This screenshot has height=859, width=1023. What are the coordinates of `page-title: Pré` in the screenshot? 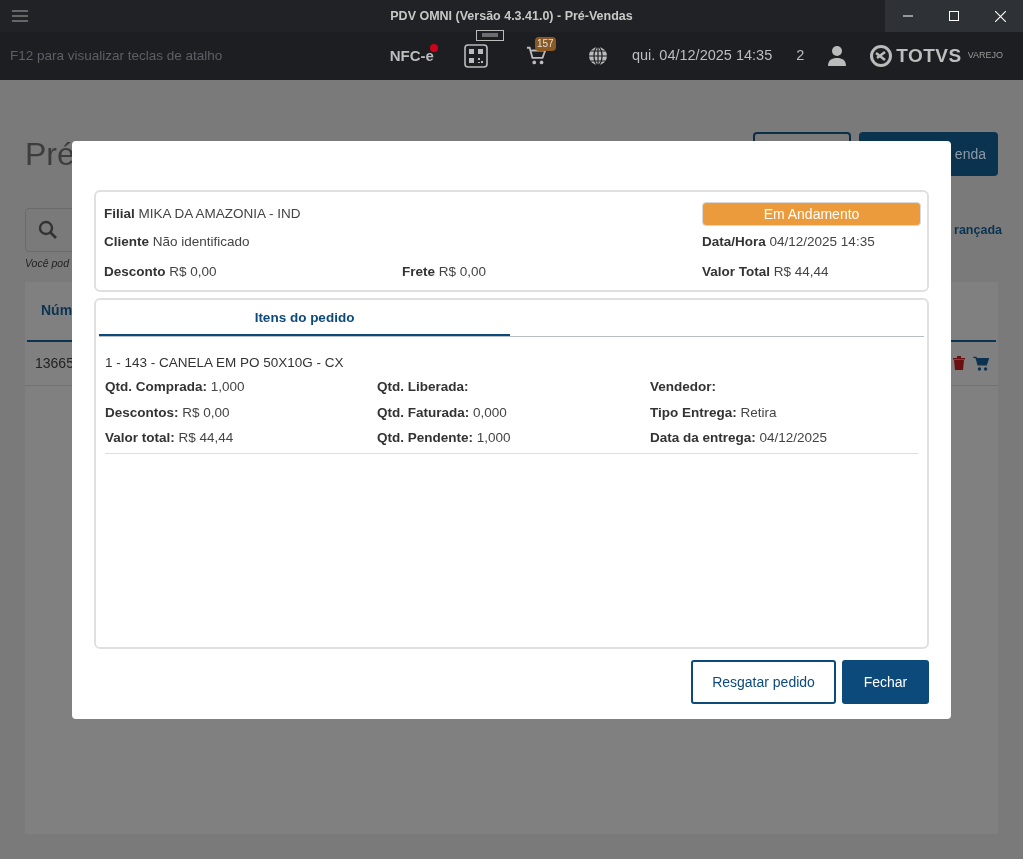 It's located at (50, 154).